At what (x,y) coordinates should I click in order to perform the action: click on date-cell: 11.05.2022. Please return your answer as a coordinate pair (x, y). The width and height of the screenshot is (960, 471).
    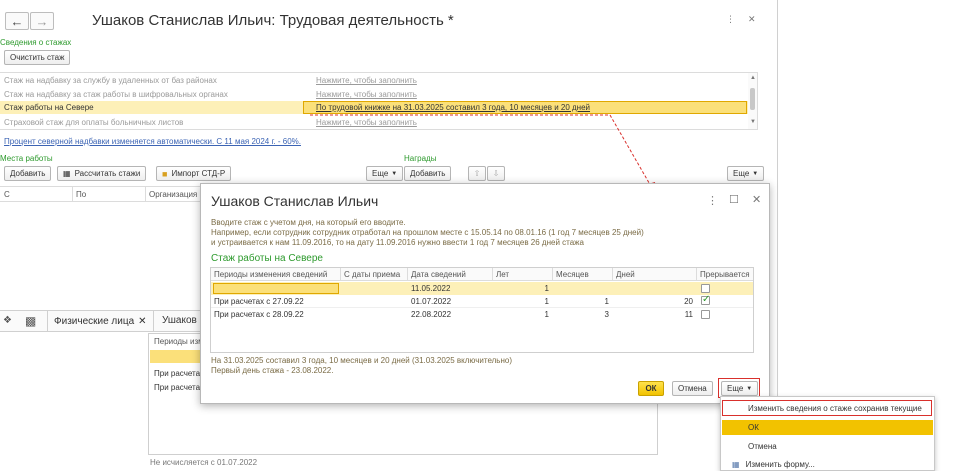
    Looking at the image, I should click on (431, 288).